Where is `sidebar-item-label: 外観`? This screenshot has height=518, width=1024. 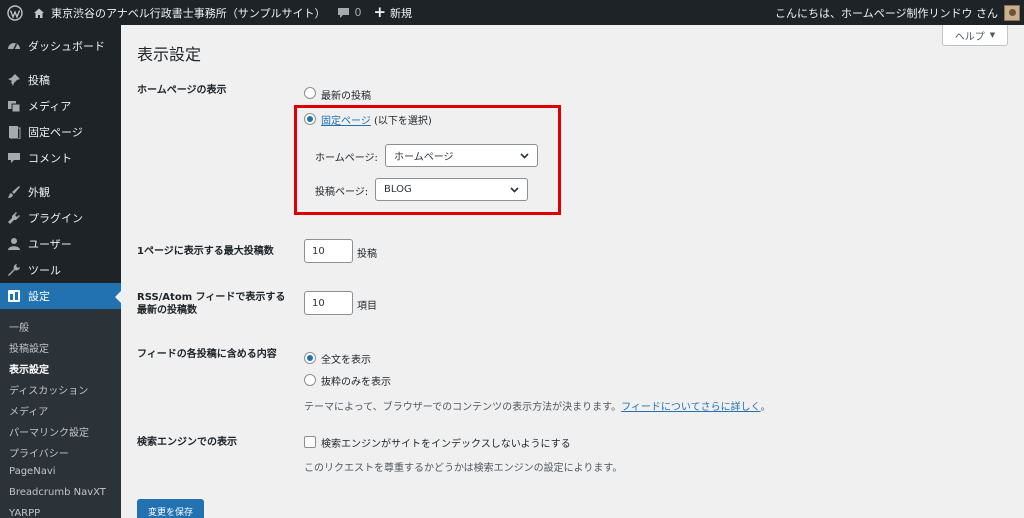
sidebar-item-label: 外観 is located at coordinates (39, 192).